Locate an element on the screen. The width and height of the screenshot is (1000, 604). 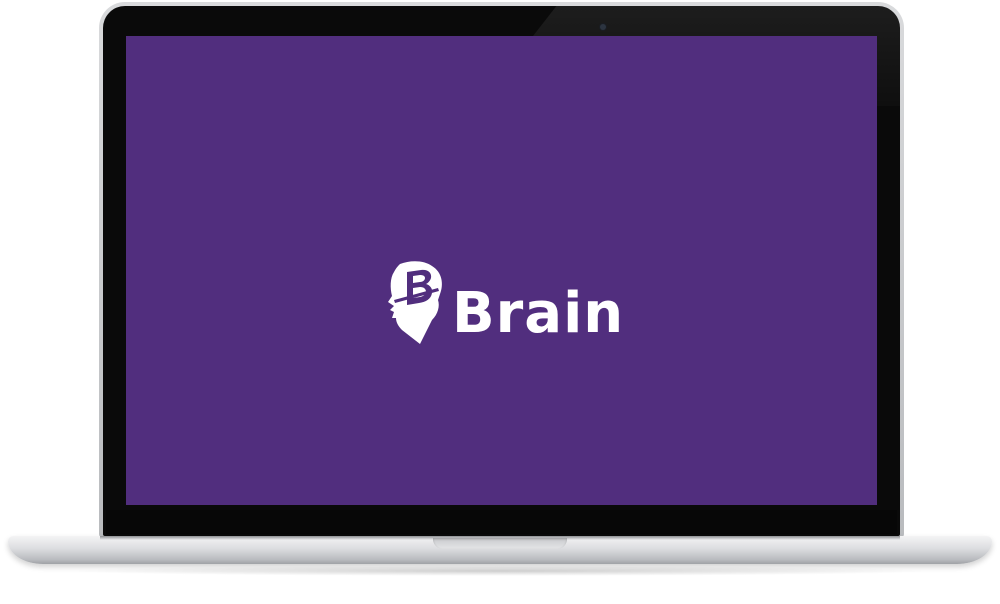
opening-notch is located at coordinates (500, 543).